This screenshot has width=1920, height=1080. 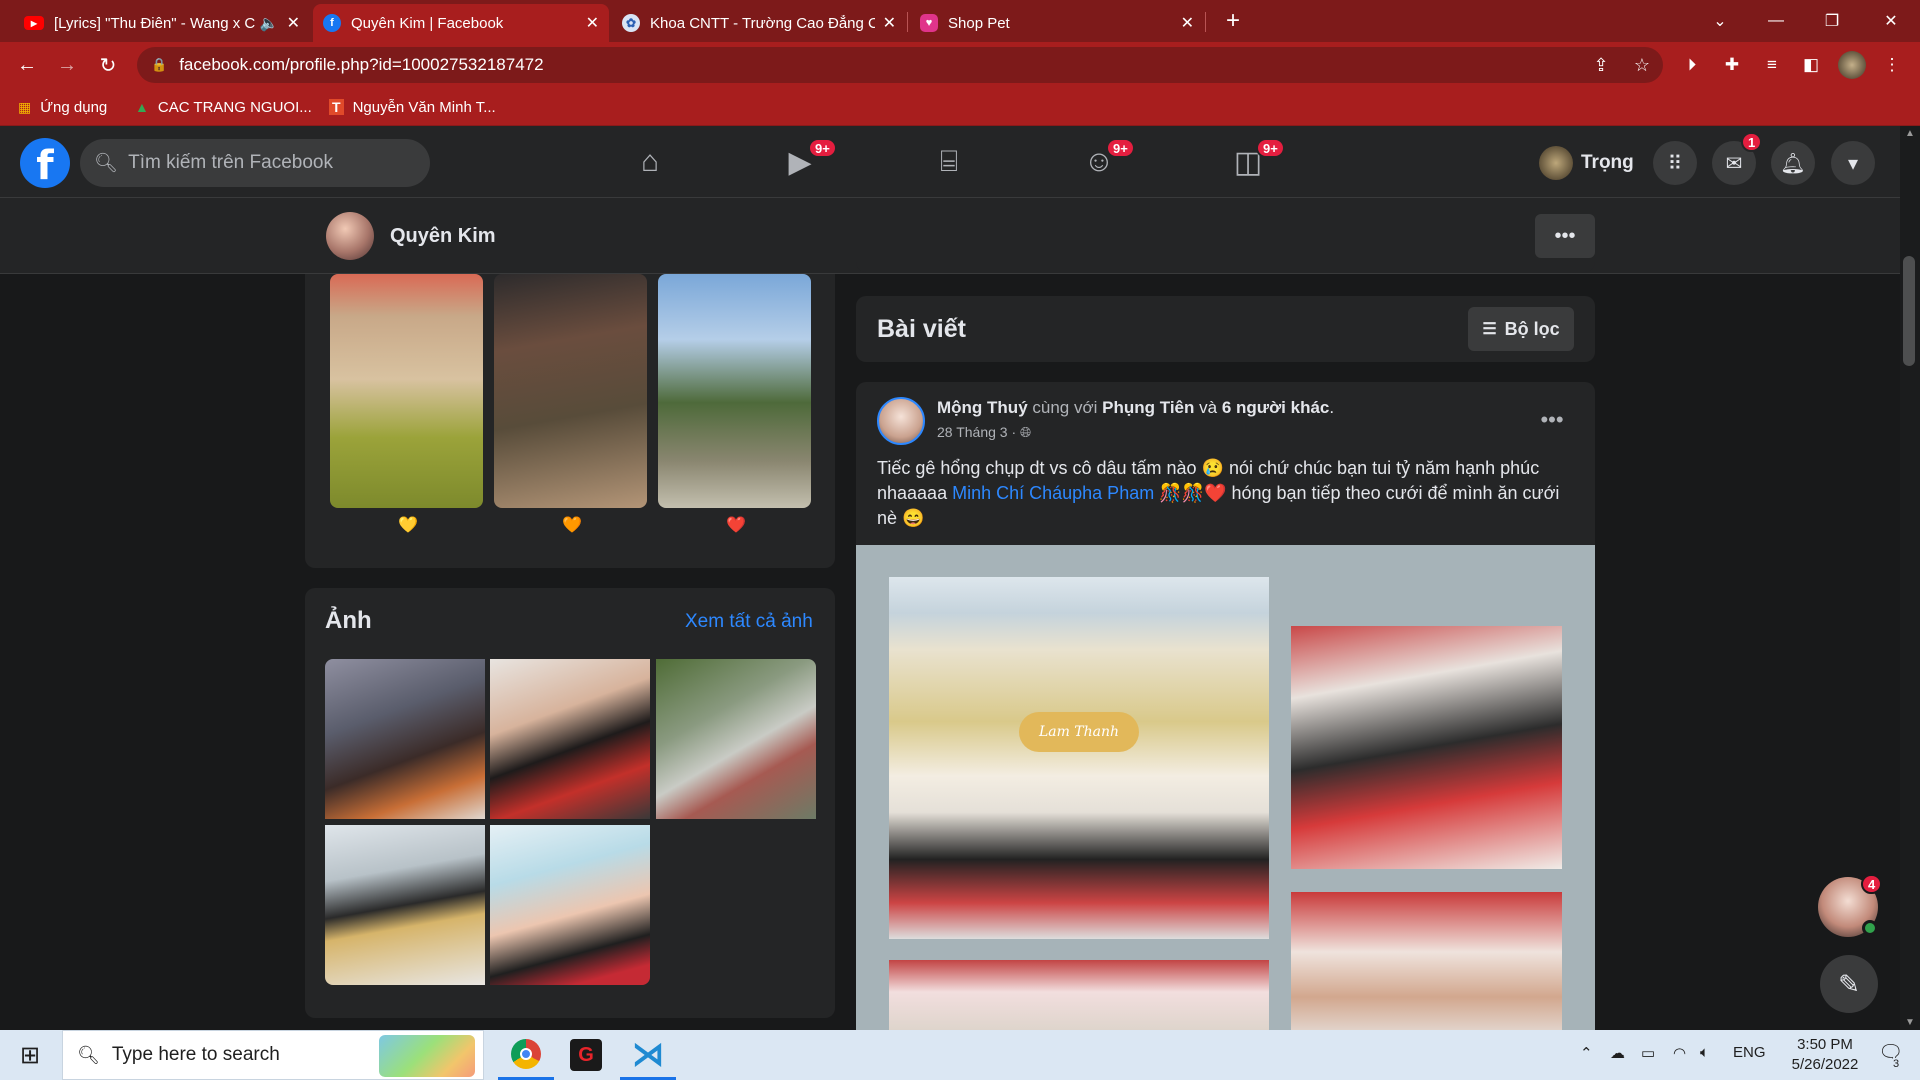 I want to click on tab-title: Shop Pet, so click(x=979, y=23).